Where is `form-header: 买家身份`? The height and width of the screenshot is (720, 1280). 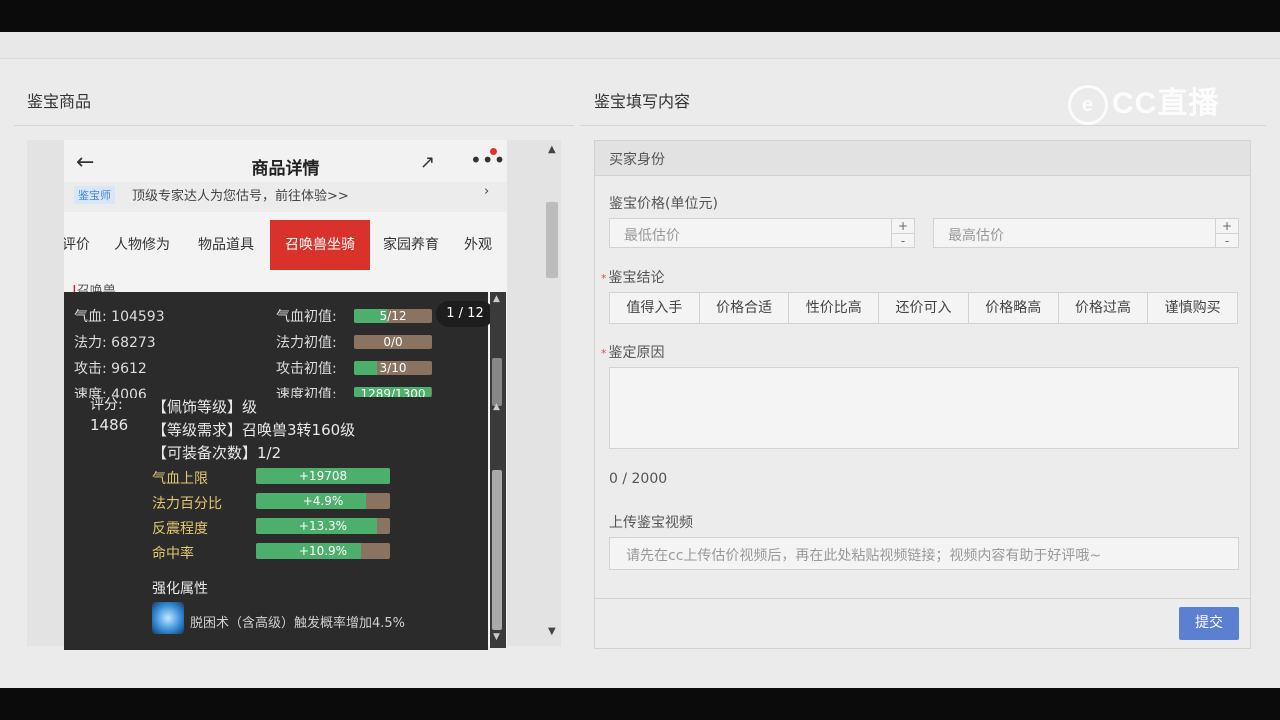 form-header: 买家身份 is located at coordinates (922, 158).